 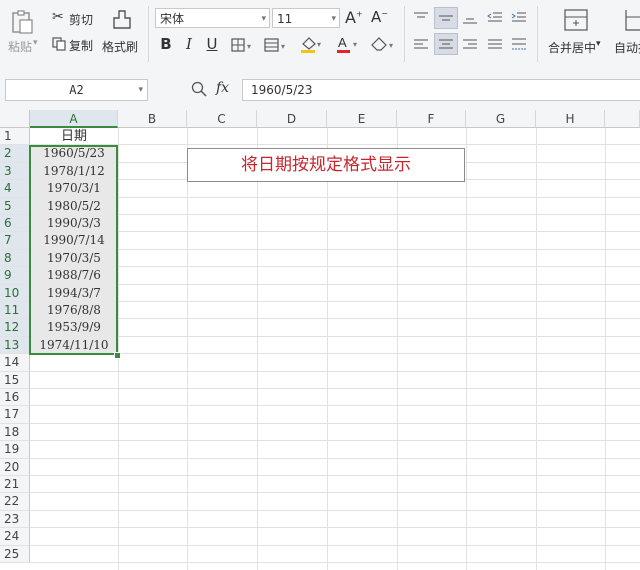 I want to click on name-box: A2 ▾, so click(x=76, y=90).